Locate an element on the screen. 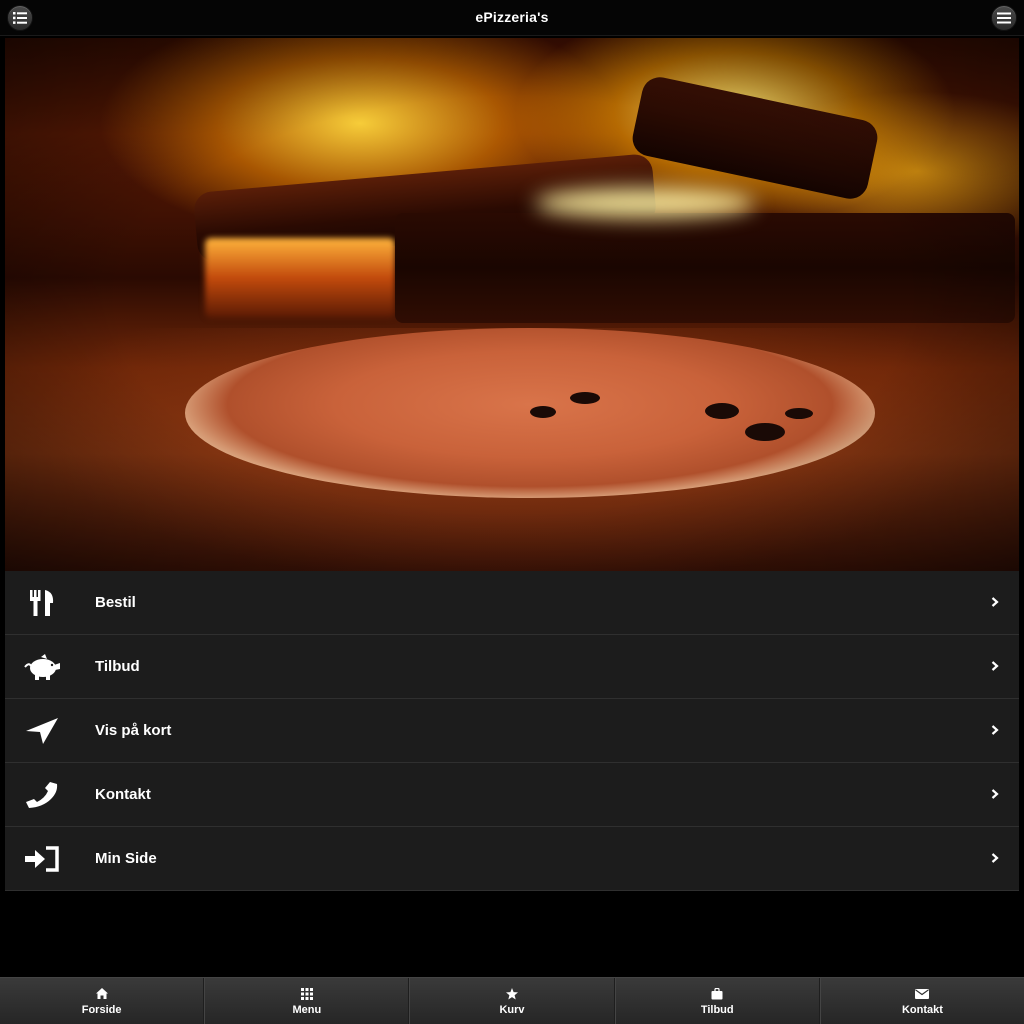 This screenshot has height=1024, width=1024. menu-item-label: Min Side is located at coordinates (126, 858).